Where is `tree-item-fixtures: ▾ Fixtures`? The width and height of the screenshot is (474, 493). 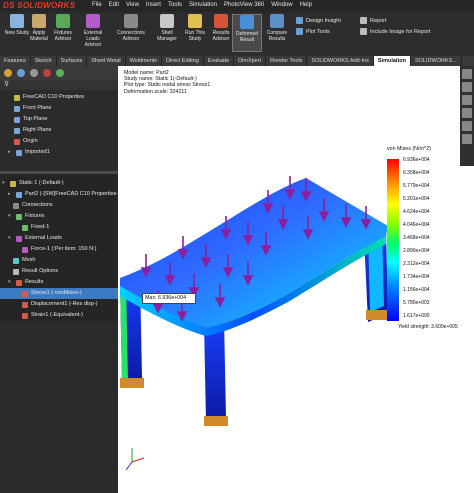 tree-item-fixtures: ▾ Fixtures is located at coordinates (59, 216).